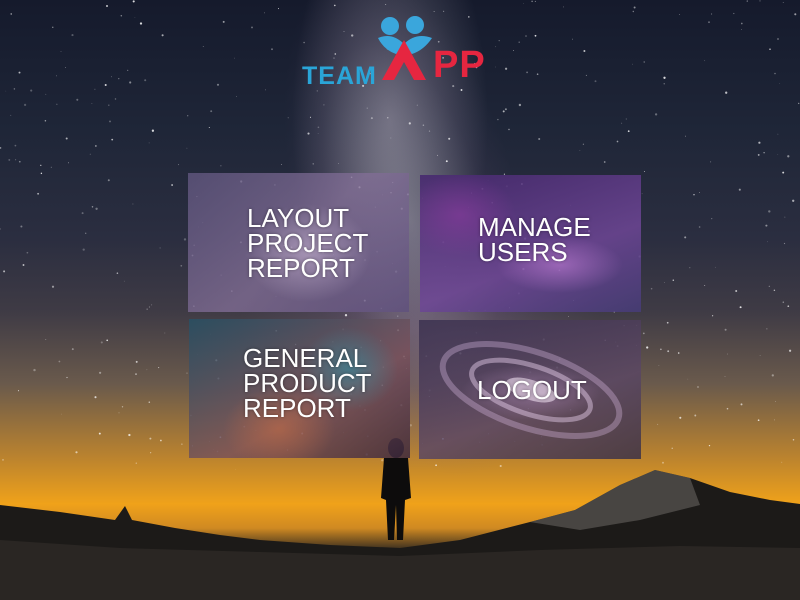 The width and height of the screenshot is (800, 600). I want to click on general-product-report-button: GENERAL PRODUCT REPORT, so click(299, 388).